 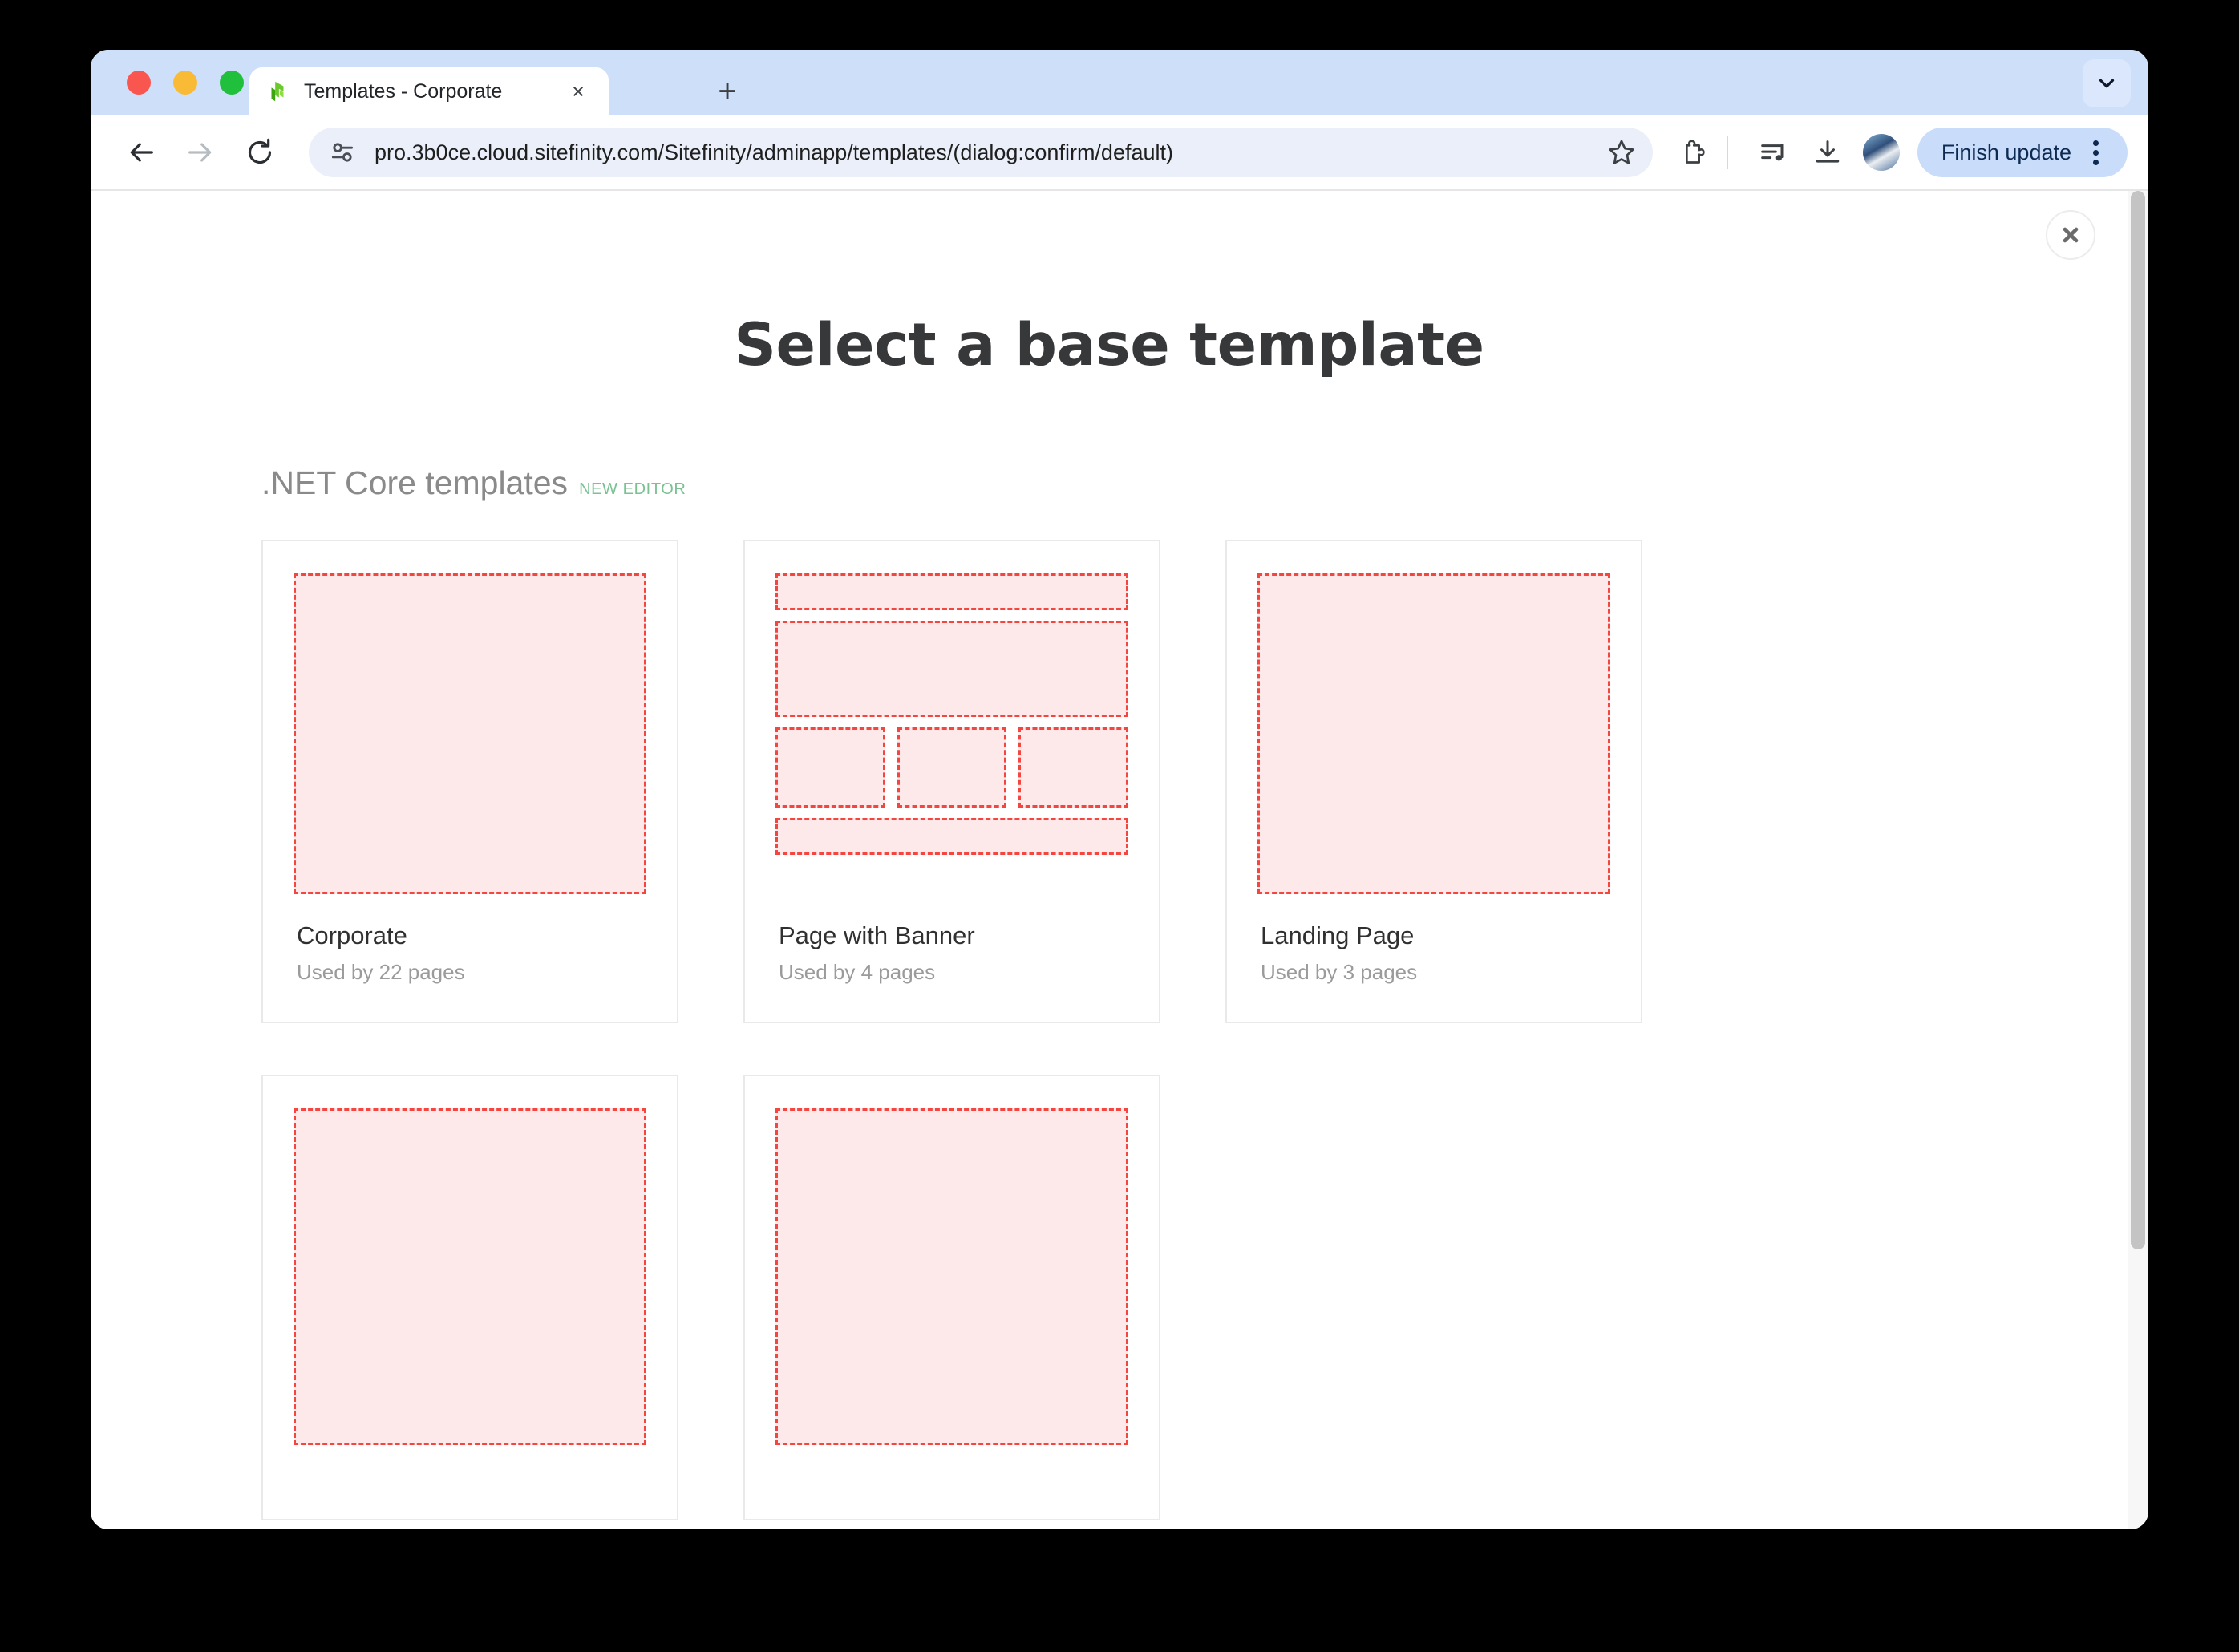 What do you see at coordinates (232, 83) in the screenshot?
I see `maximize-window-button` at bounding box center [232, 83].